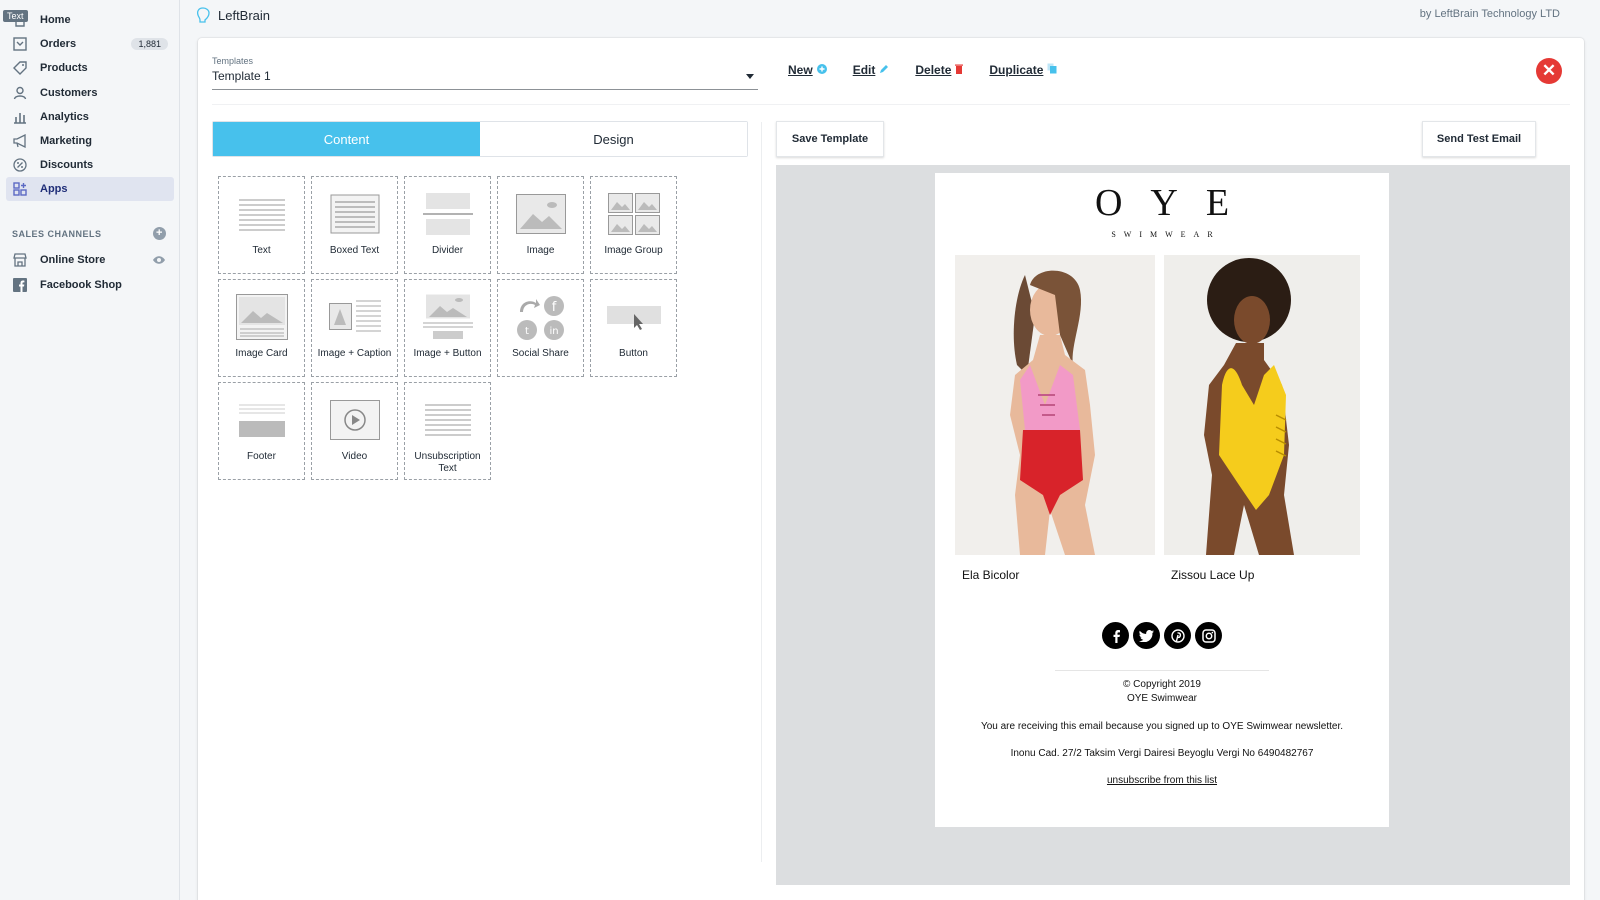 This screenshot has height=900, width=1600. Describe the element at coordinates (20, 44) in the screenshot. I see `orders-icon` at that location.